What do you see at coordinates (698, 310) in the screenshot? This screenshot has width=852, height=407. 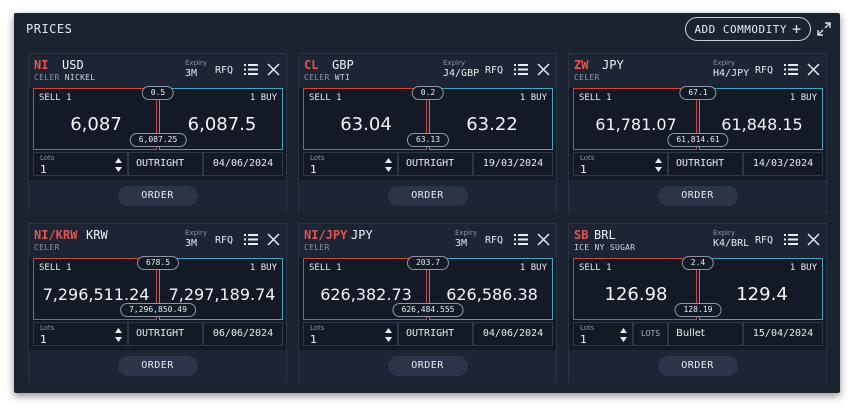 I see `mid-price-pill: 128.19` at bounding box center [698, 310].